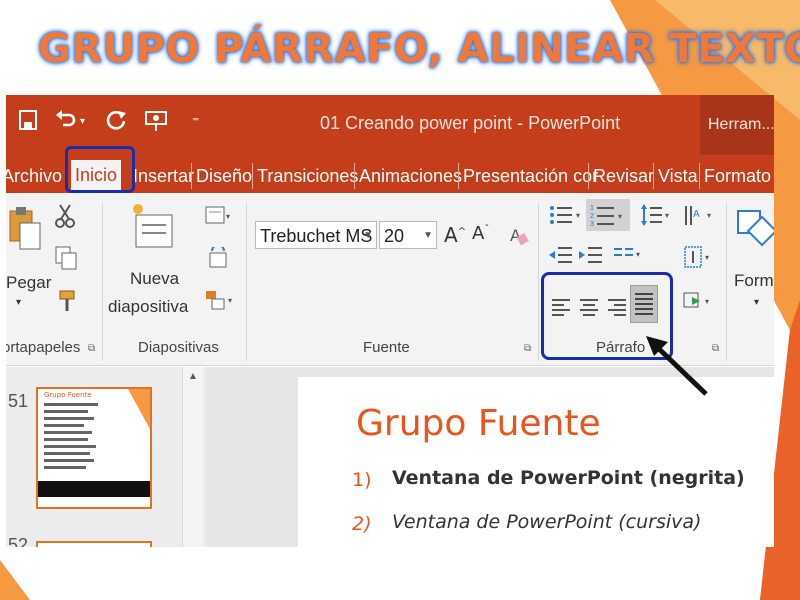  Describe the element at coordinates (592, 208) in the screenshot. I see `svg-text: 1` at that location.